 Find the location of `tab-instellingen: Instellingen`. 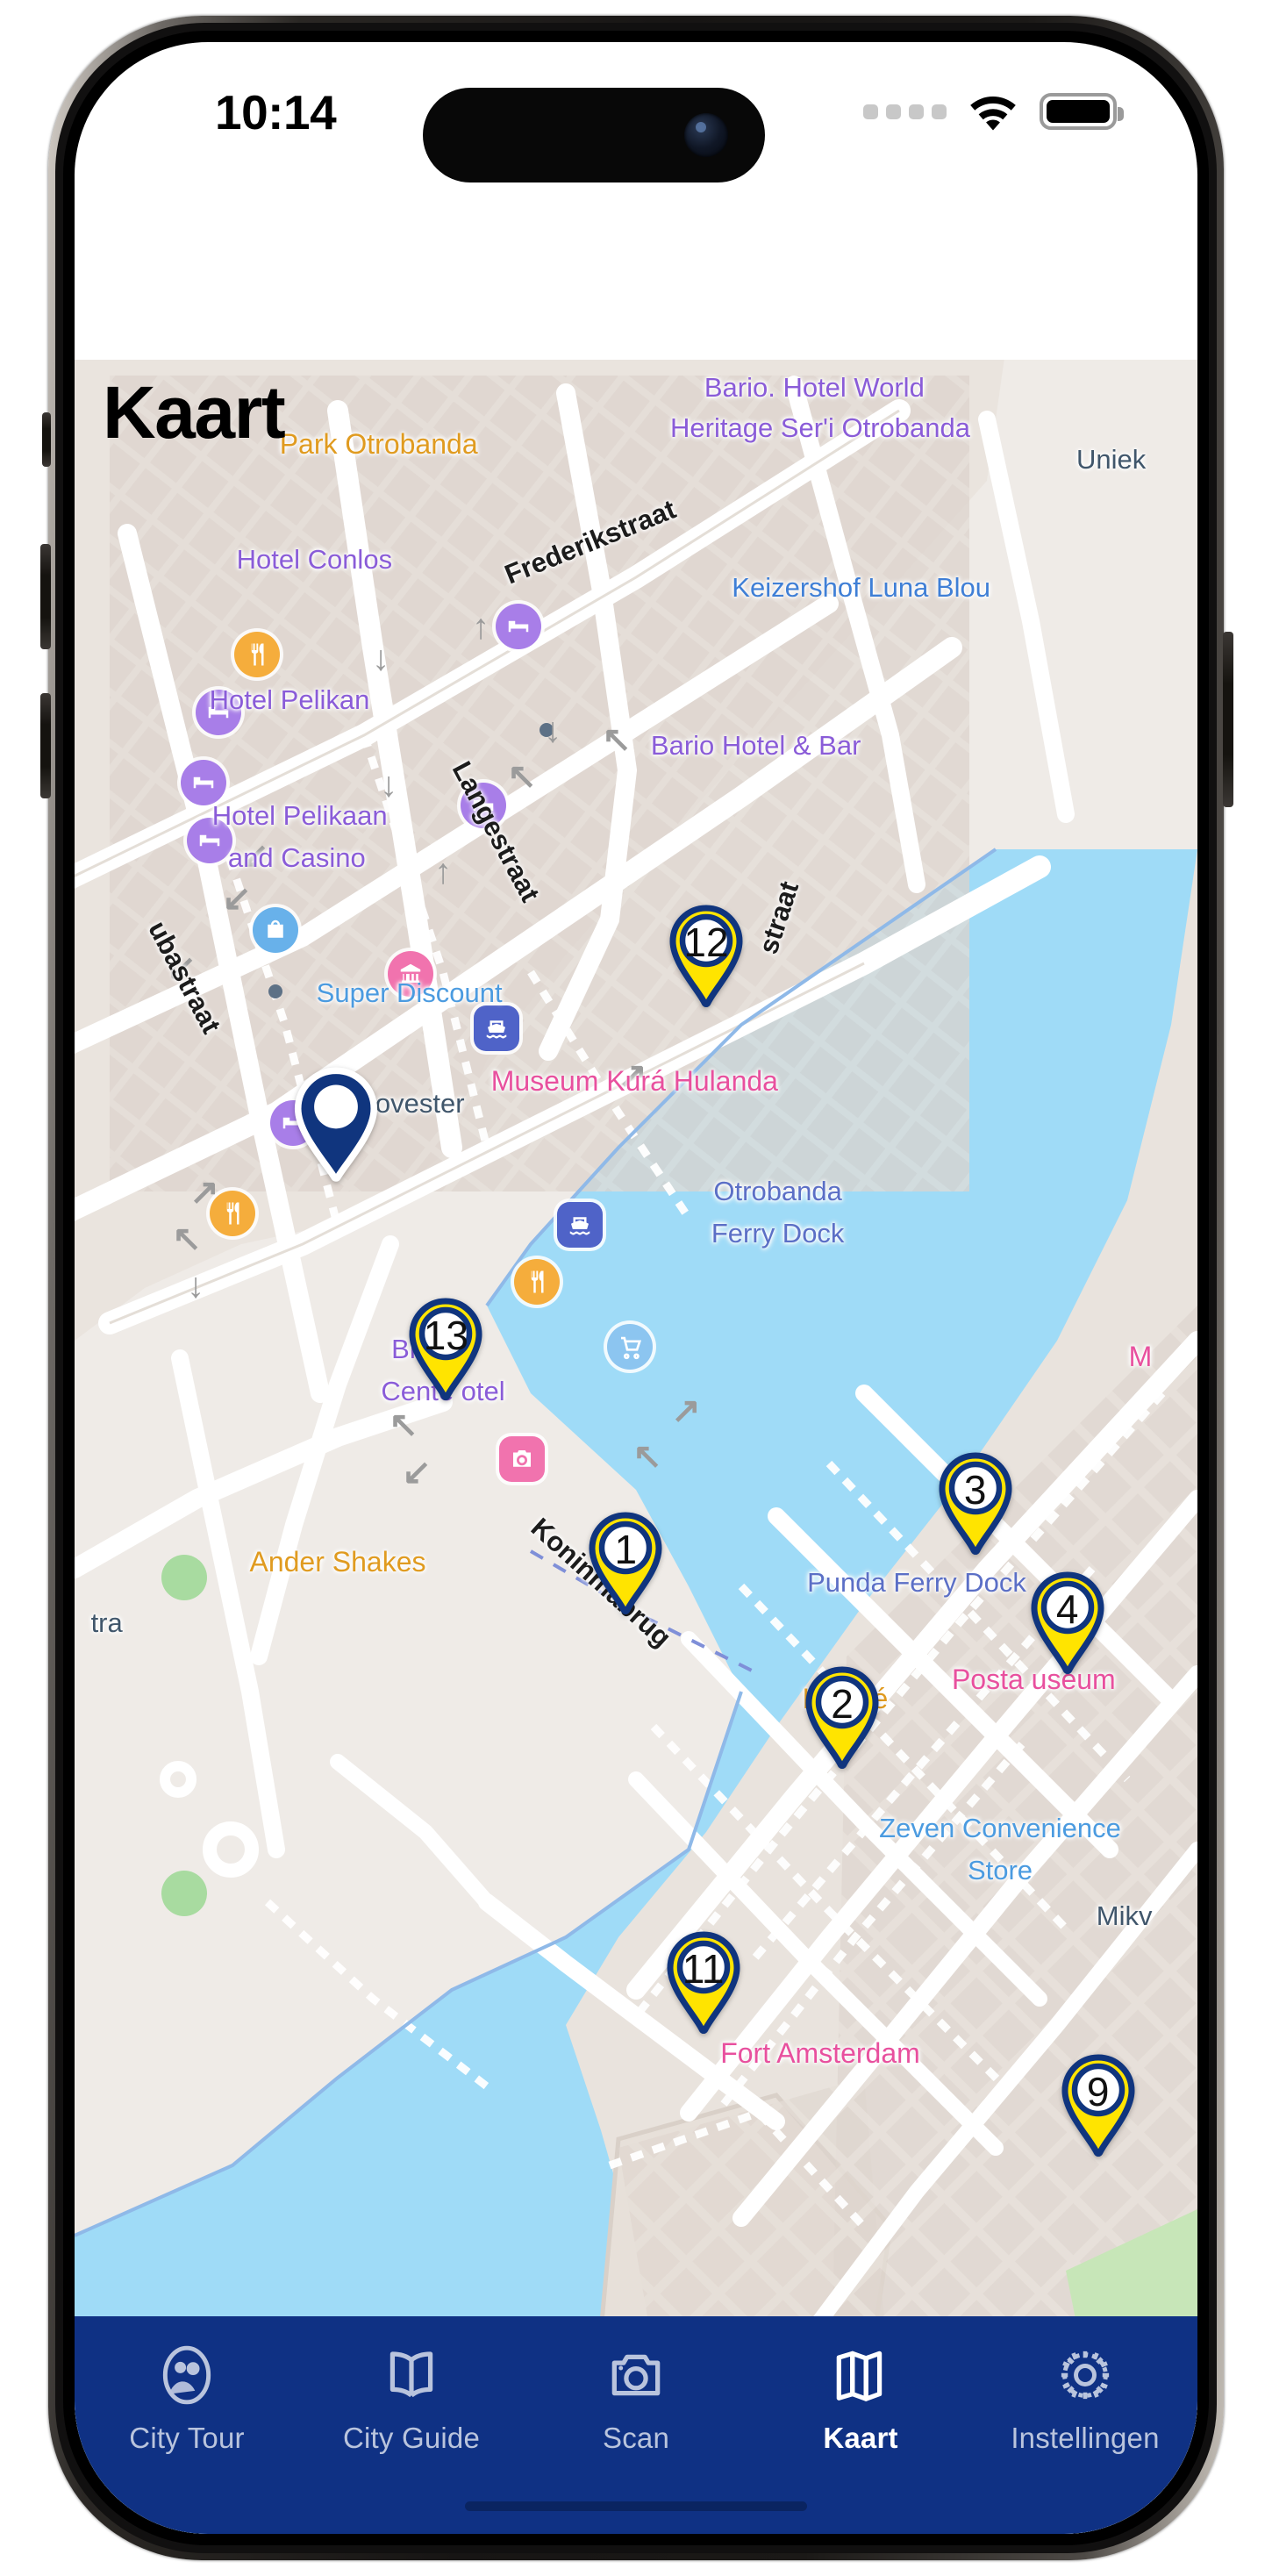

tab-instellingen: Instellingen is located at coordinates (1085, 2398).